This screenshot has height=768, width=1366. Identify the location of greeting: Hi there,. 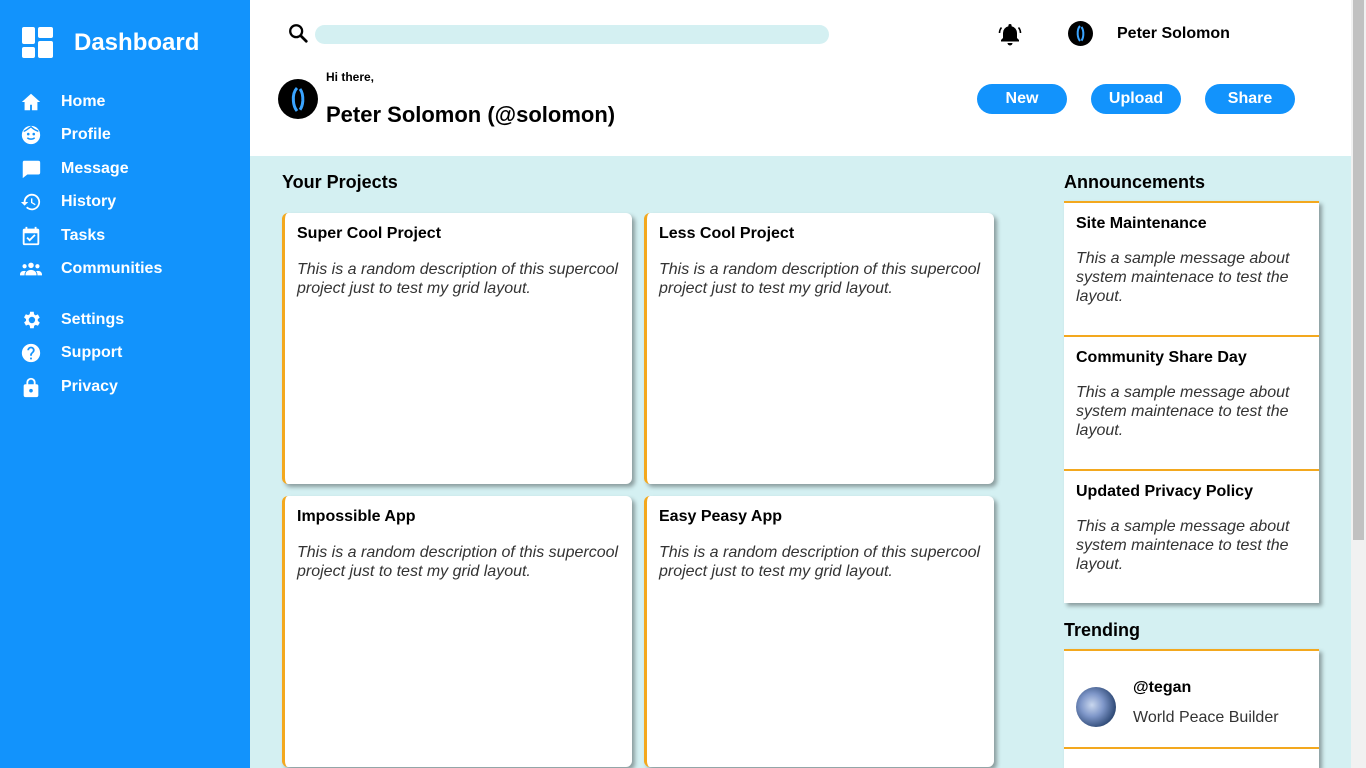
(350, 77).